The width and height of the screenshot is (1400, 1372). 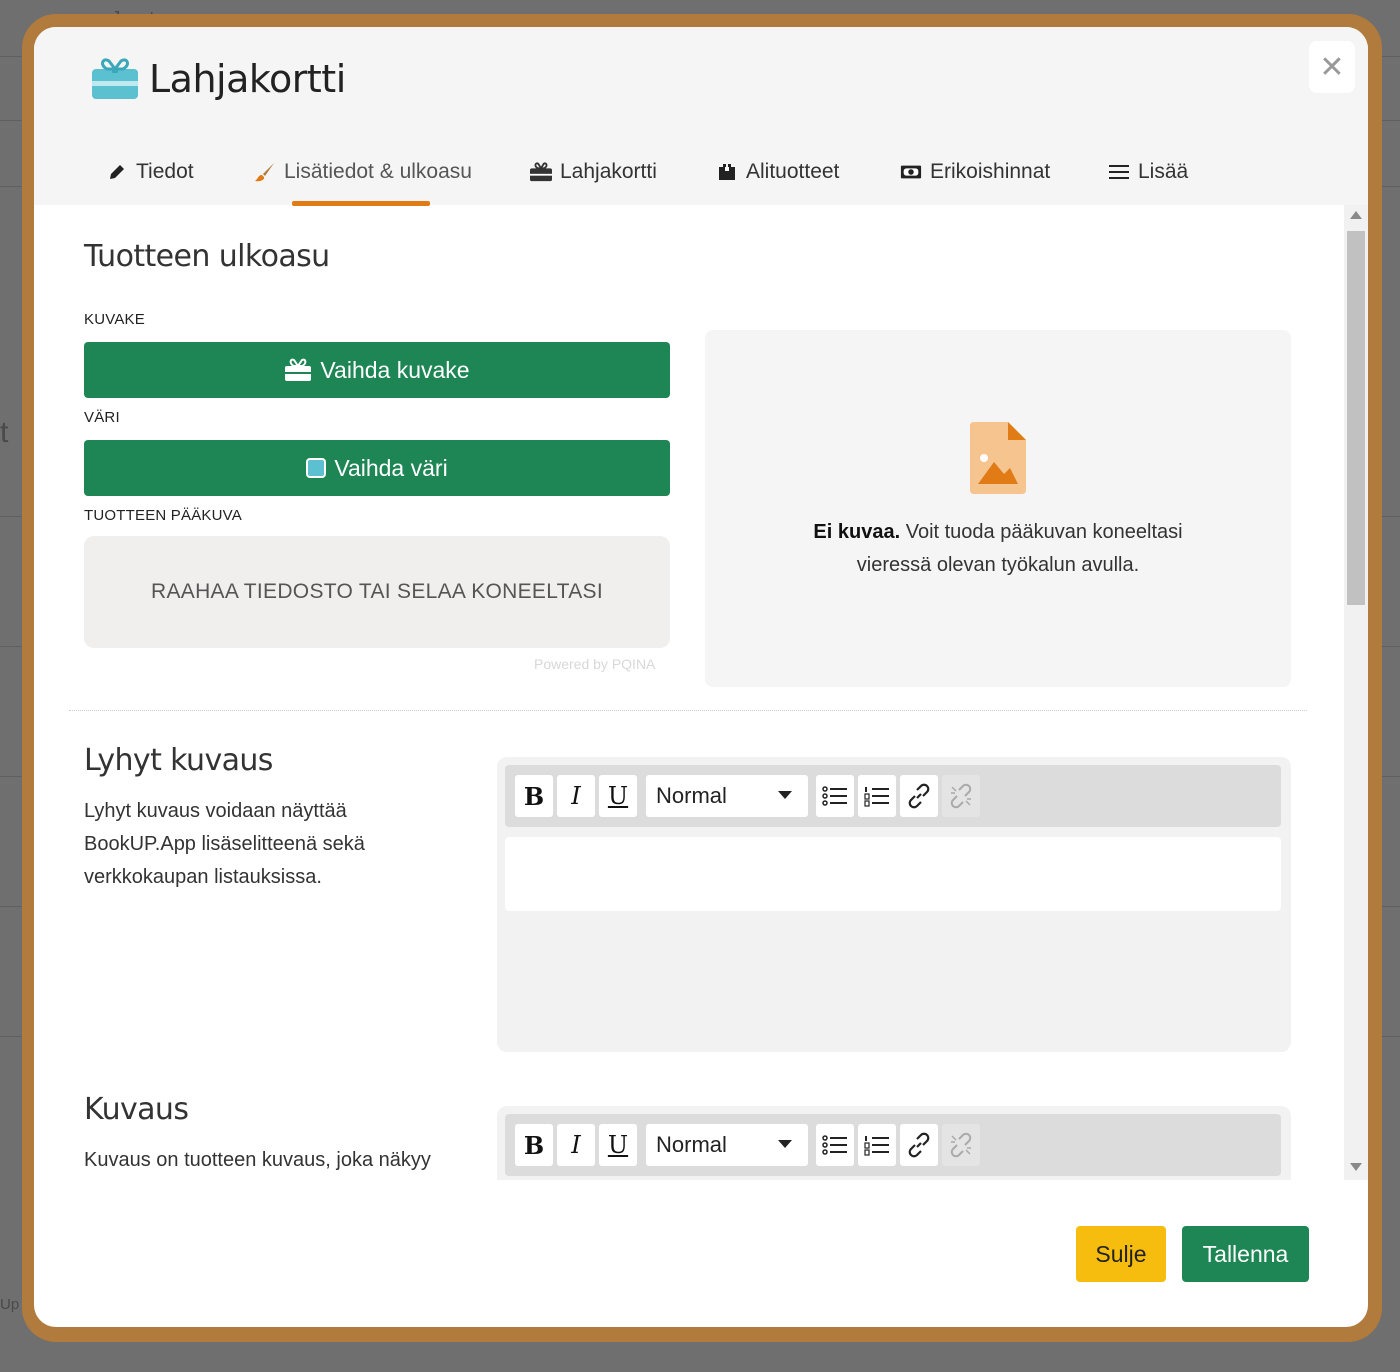 I want to click on bg-fragment: Up, so click(x=10, y=1304).